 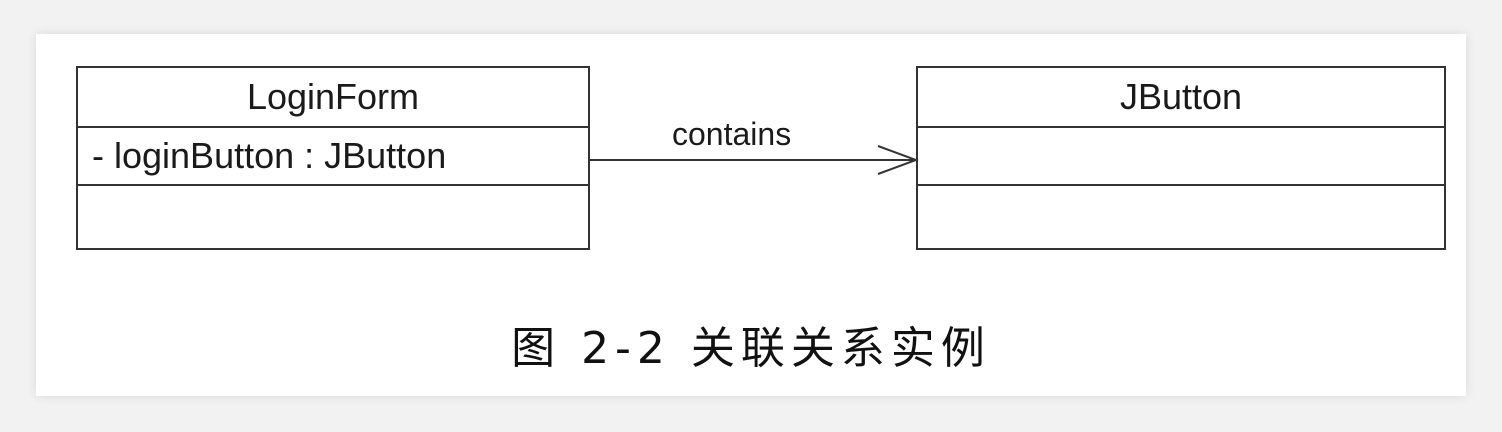 What do you see at coordinates (751, 348) in the screenshot?
I see `figure-caption: 图 2-2 关联关系实例` at bounding box center [751, 348].